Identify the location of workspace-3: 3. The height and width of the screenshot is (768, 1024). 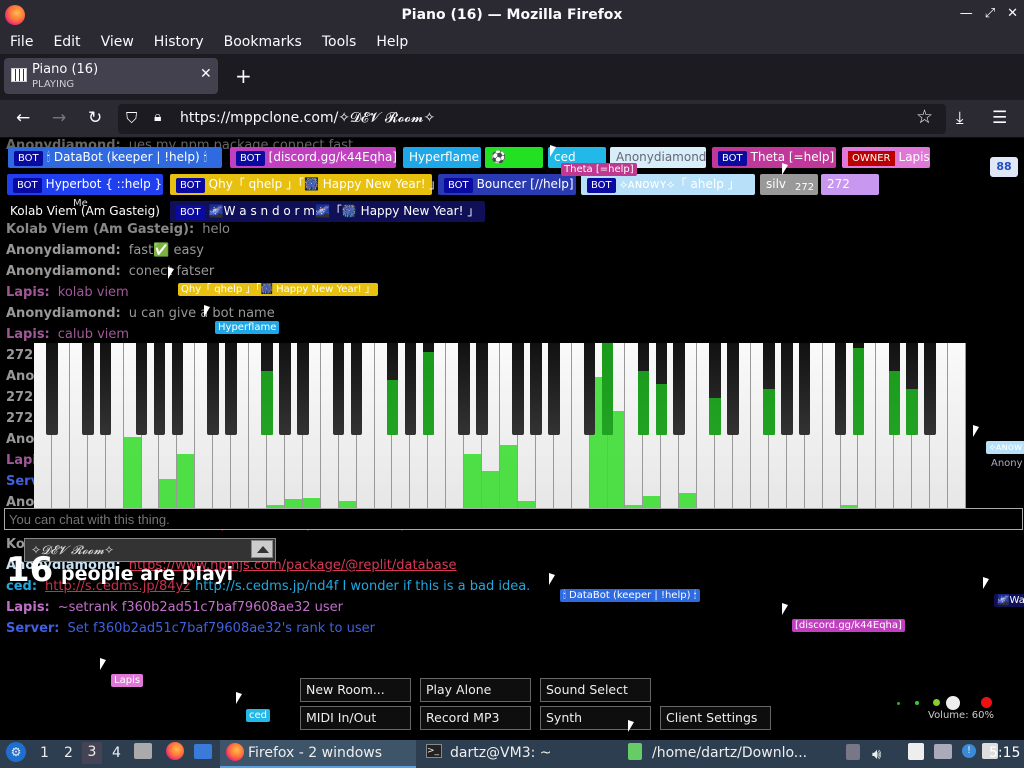
(92, 753).